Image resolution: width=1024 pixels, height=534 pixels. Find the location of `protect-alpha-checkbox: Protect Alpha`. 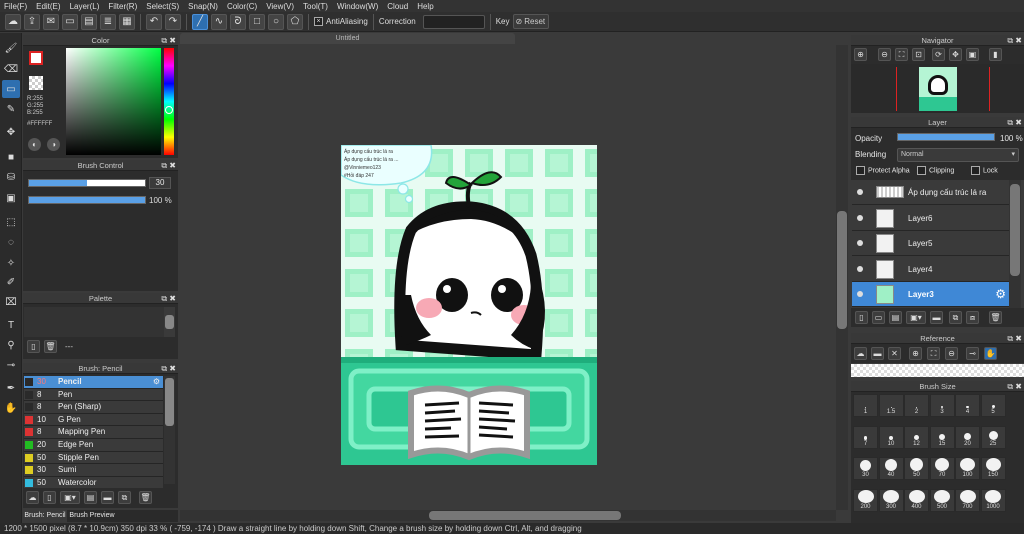

protect-alpha-checkbox: Protect Alpha is located at coordinates (883, 170).